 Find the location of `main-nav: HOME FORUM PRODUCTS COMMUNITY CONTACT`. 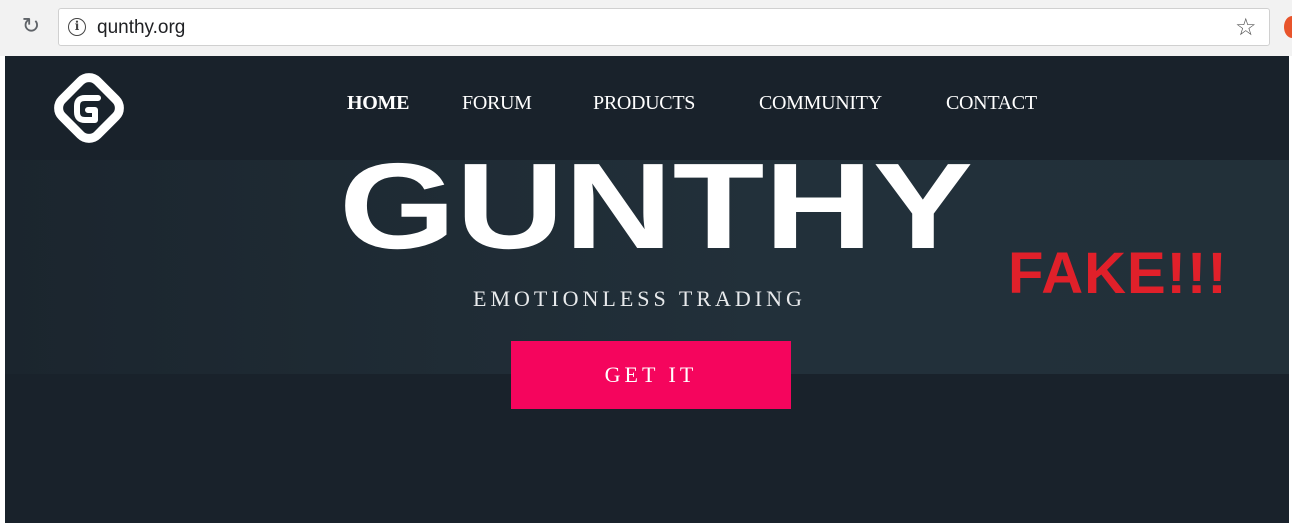

main-nav: HOME FORUM PRODUCTS COMMUNITY CONTACT is located at coordinates (647, 107).